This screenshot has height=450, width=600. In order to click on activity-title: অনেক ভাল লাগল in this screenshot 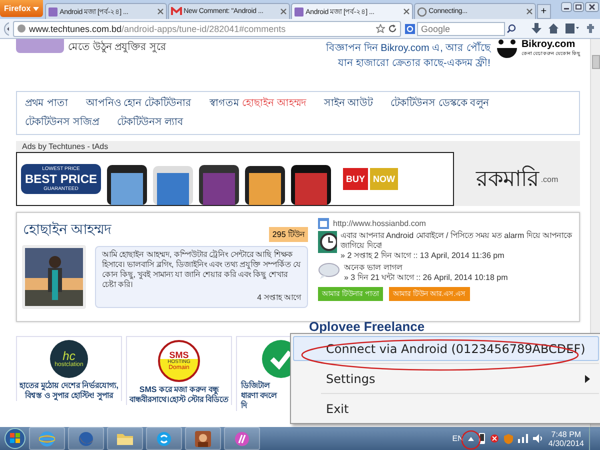, I will do `click(426, 268)`.